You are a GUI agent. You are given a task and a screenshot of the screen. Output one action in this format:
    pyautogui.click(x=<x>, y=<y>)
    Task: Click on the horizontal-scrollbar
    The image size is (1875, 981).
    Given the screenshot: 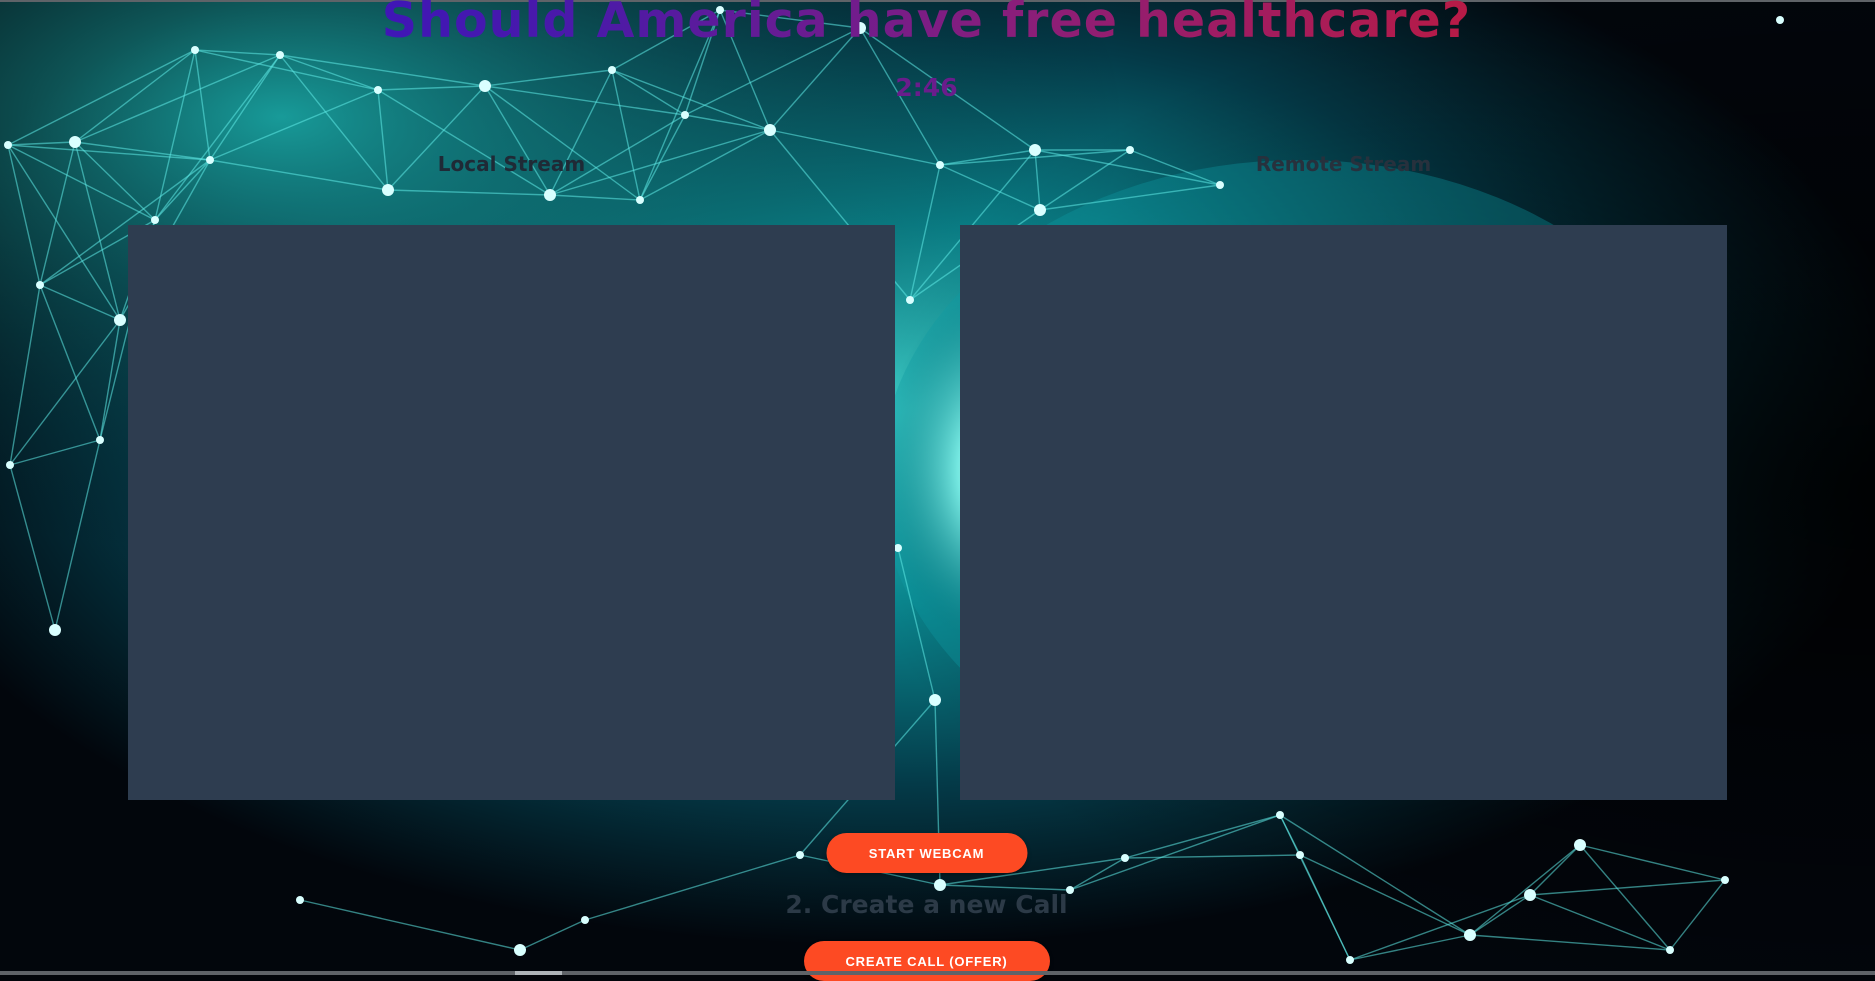 What is the action you would take?
    pyautogui.click(x=937, y=973)
    